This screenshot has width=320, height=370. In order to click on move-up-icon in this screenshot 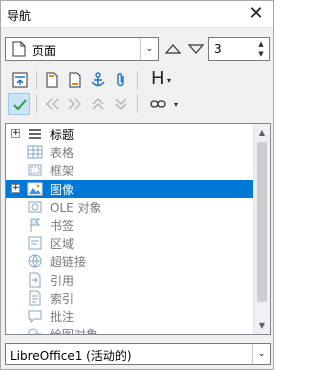, I will do `click(98, 104)`.